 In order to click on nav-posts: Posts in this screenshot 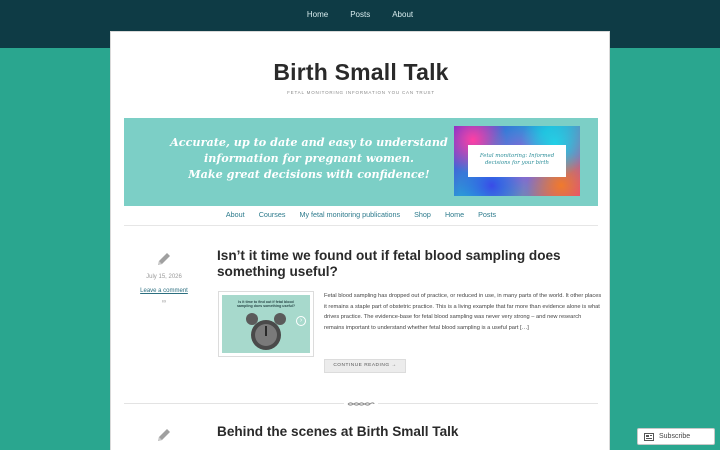, I will do `click(487, 214)`.